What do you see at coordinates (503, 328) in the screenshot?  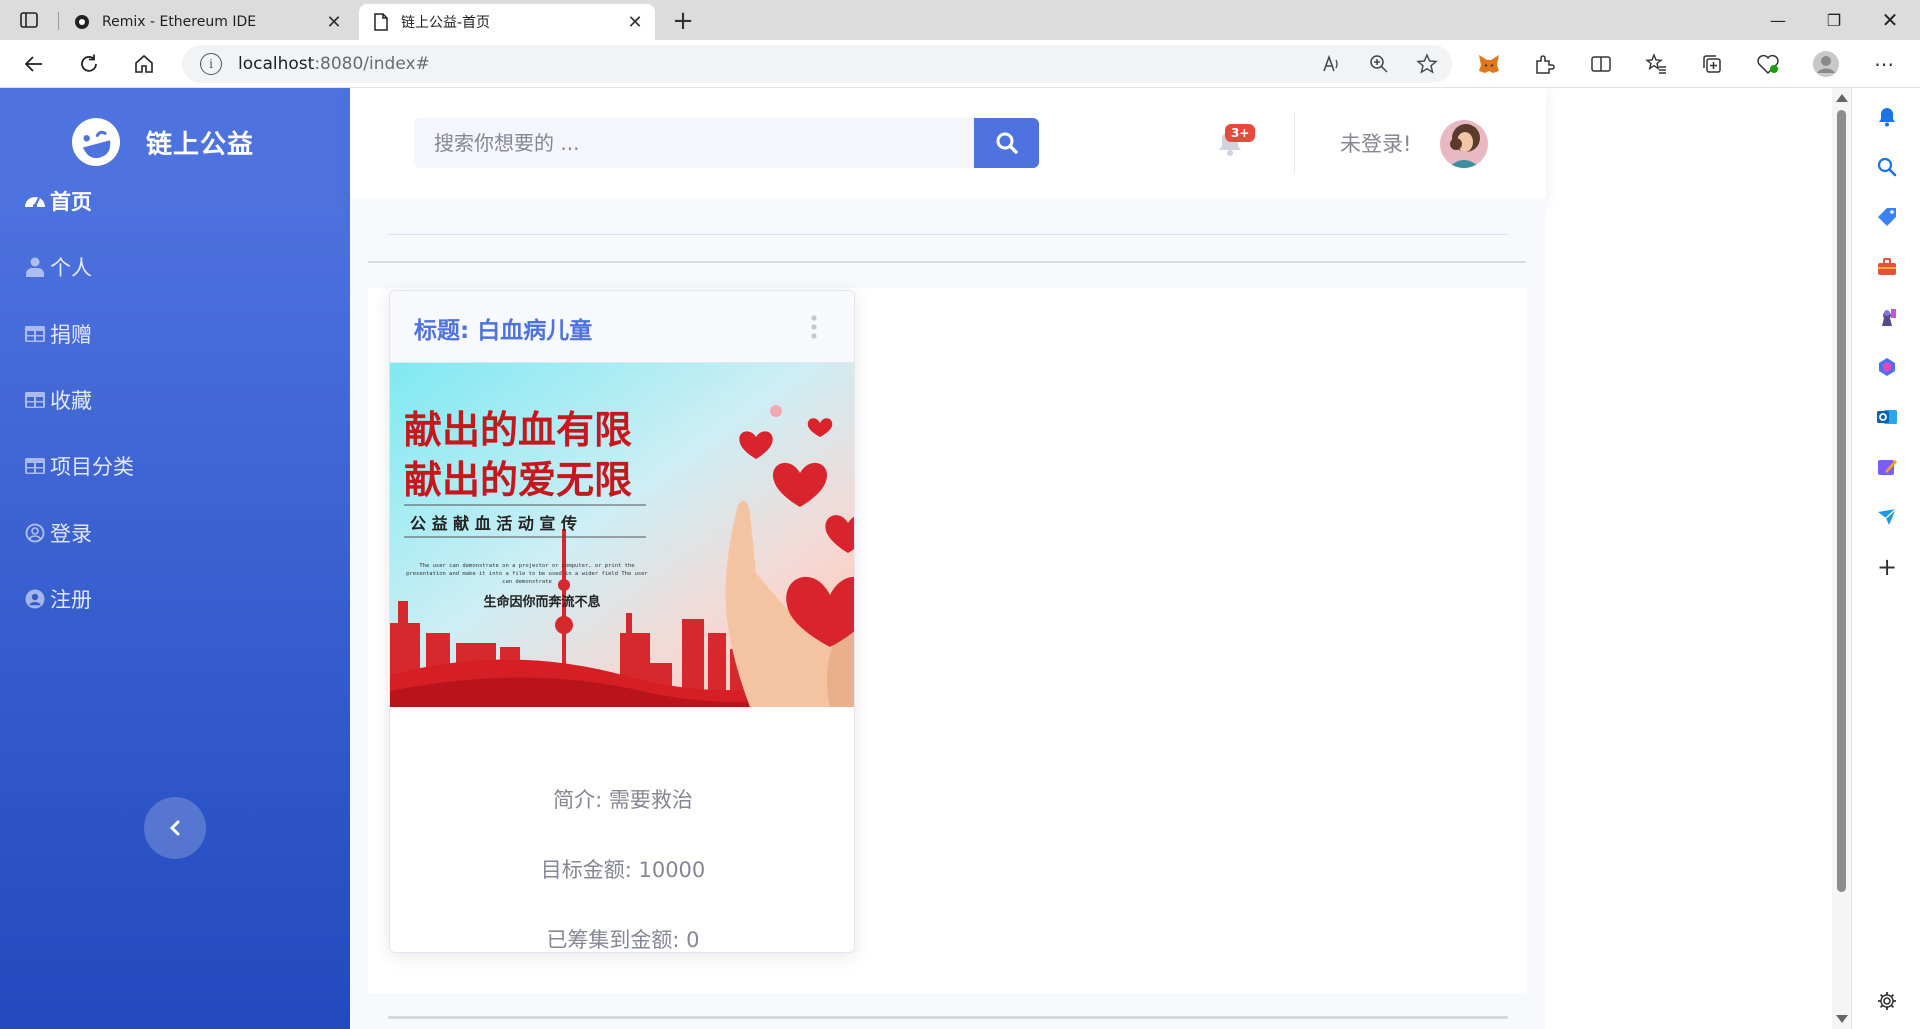 I see `card-title: 标题: 白血病儿童` at bounding box center [503, 328].